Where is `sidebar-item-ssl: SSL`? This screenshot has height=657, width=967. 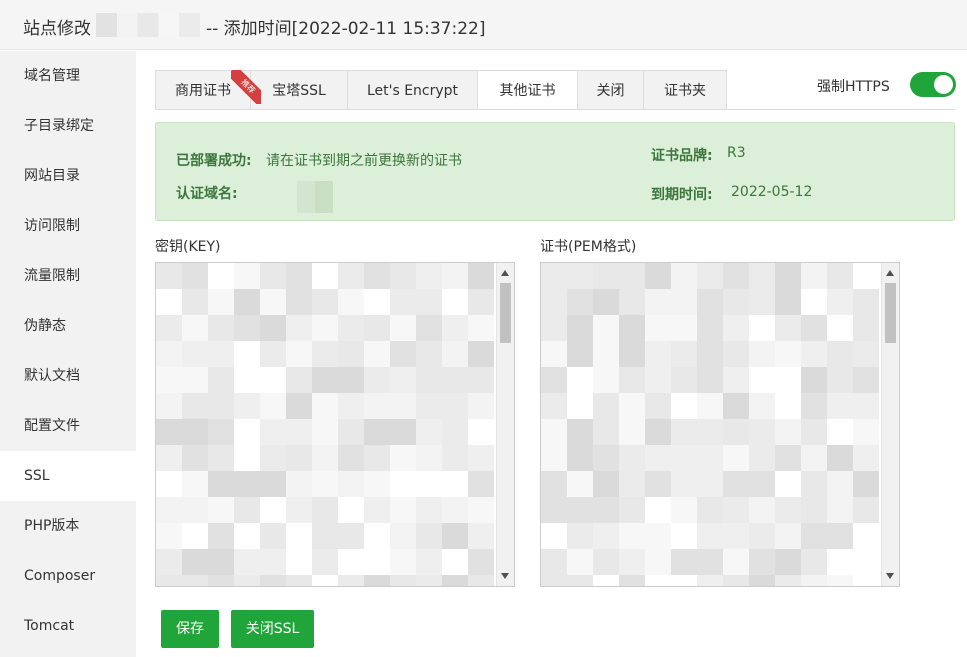 sidebar-item-ssl: SSL is located at coordinates (68, 476).